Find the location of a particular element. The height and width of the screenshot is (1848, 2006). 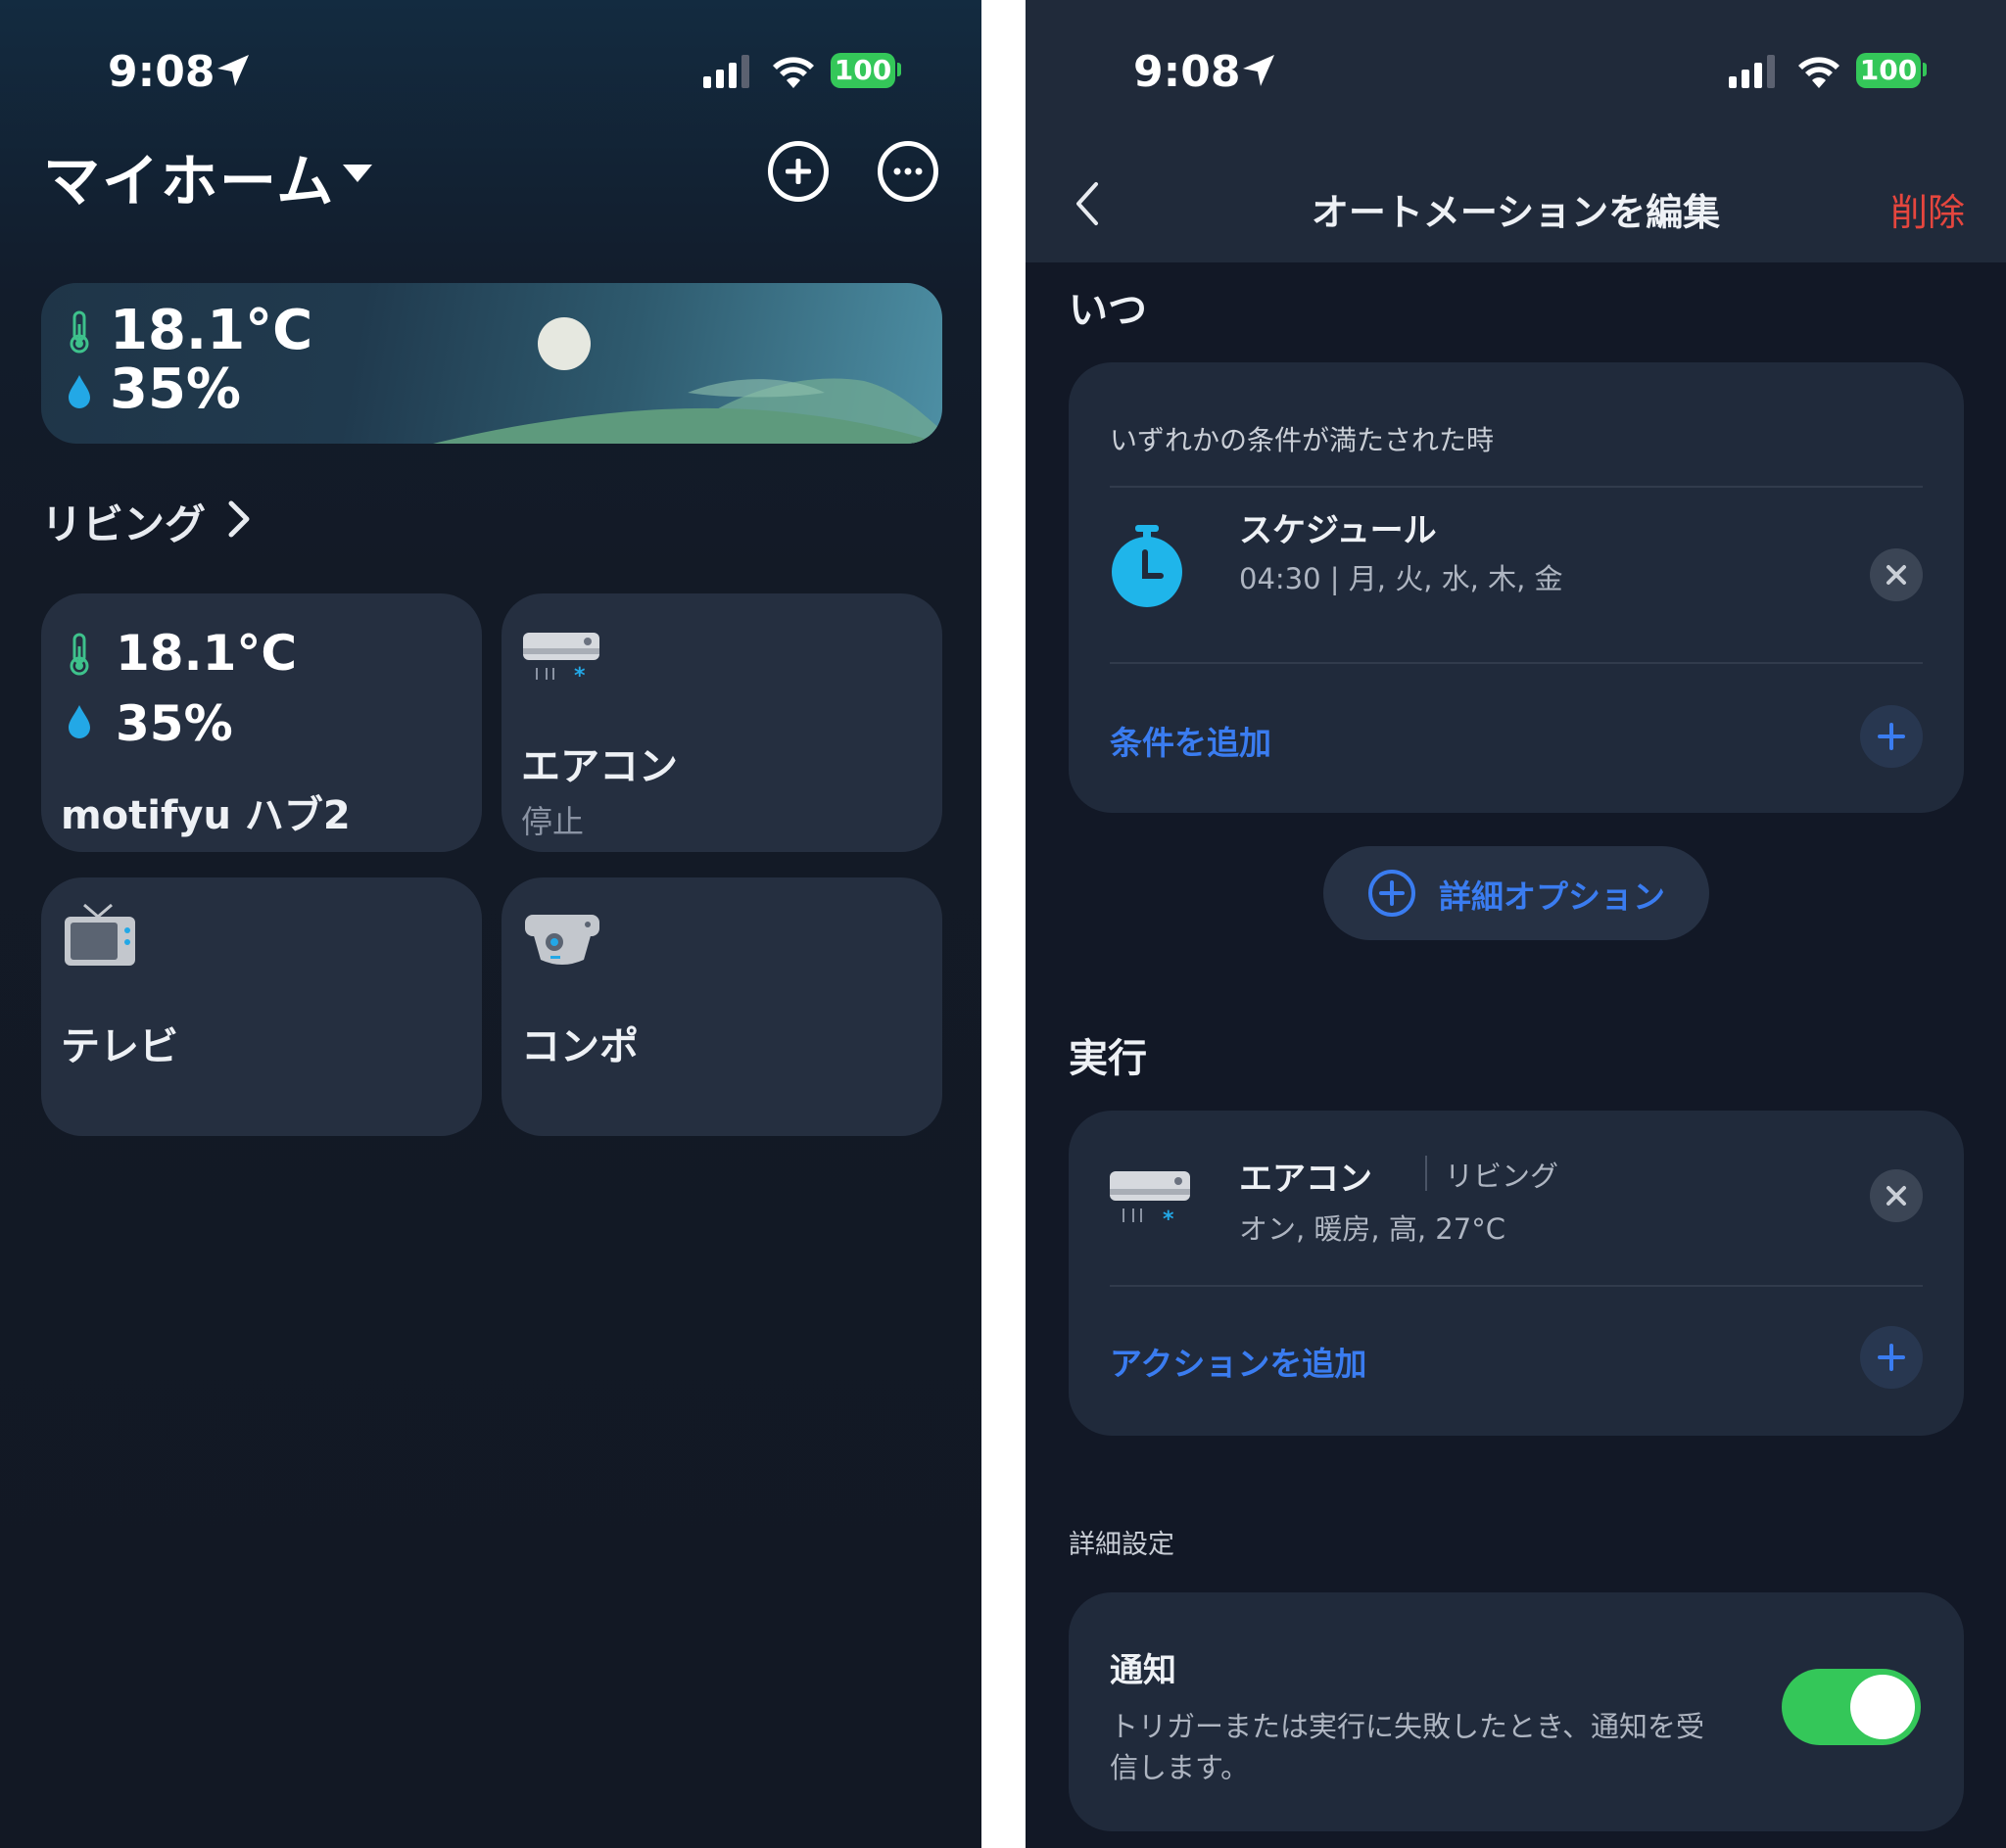

chevron-right-icon is located at coordinates (239, 519).